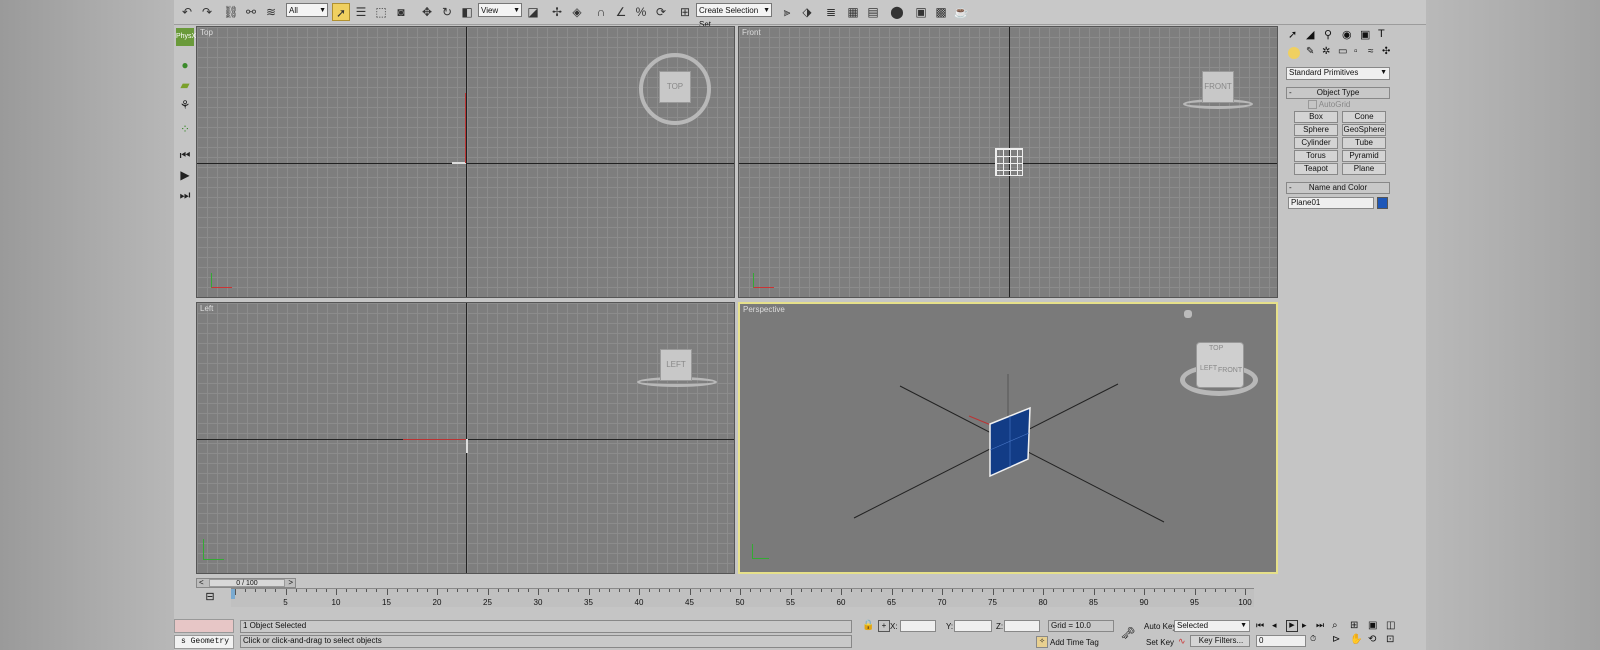 This screenshot has width=1600, height=650. I want to click on lights-icon: ✲, so click(1326, 51).